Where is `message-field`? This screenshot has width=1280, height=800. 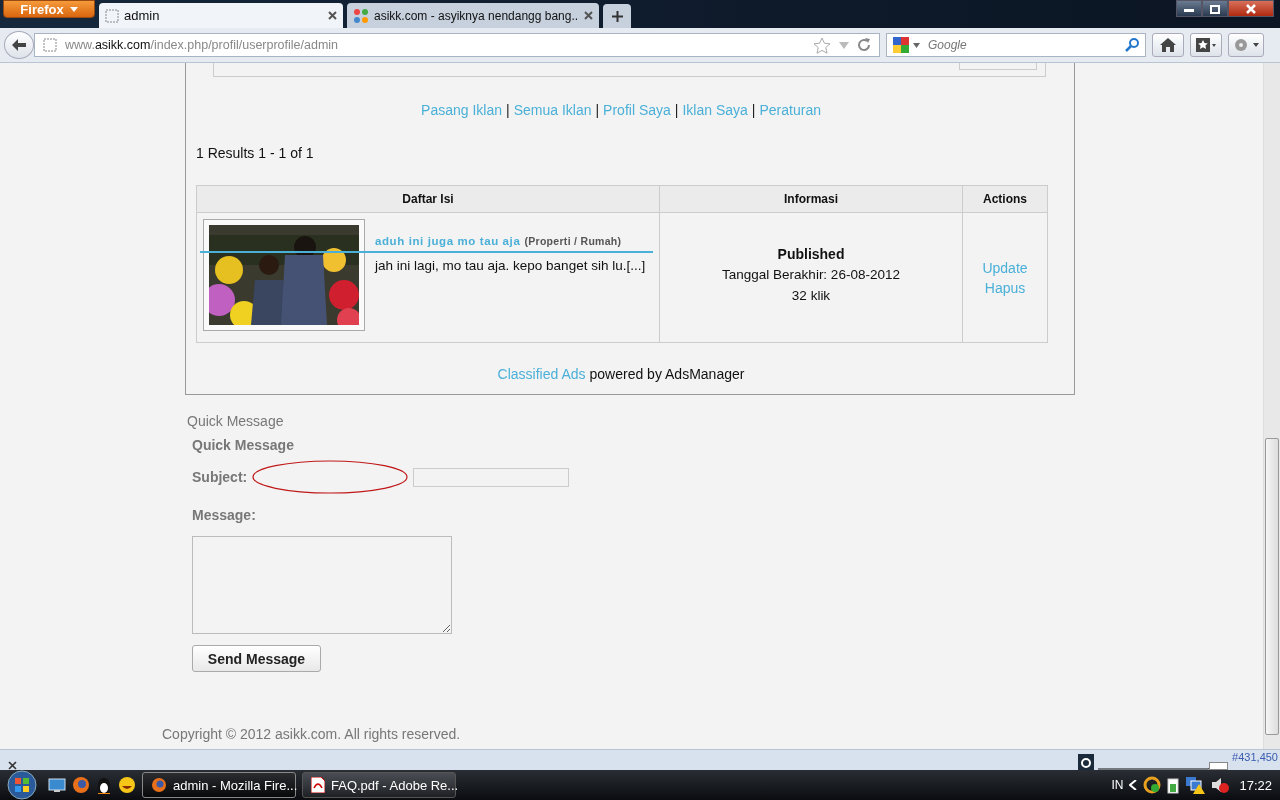
message-field is located at coordinates (322, 585).